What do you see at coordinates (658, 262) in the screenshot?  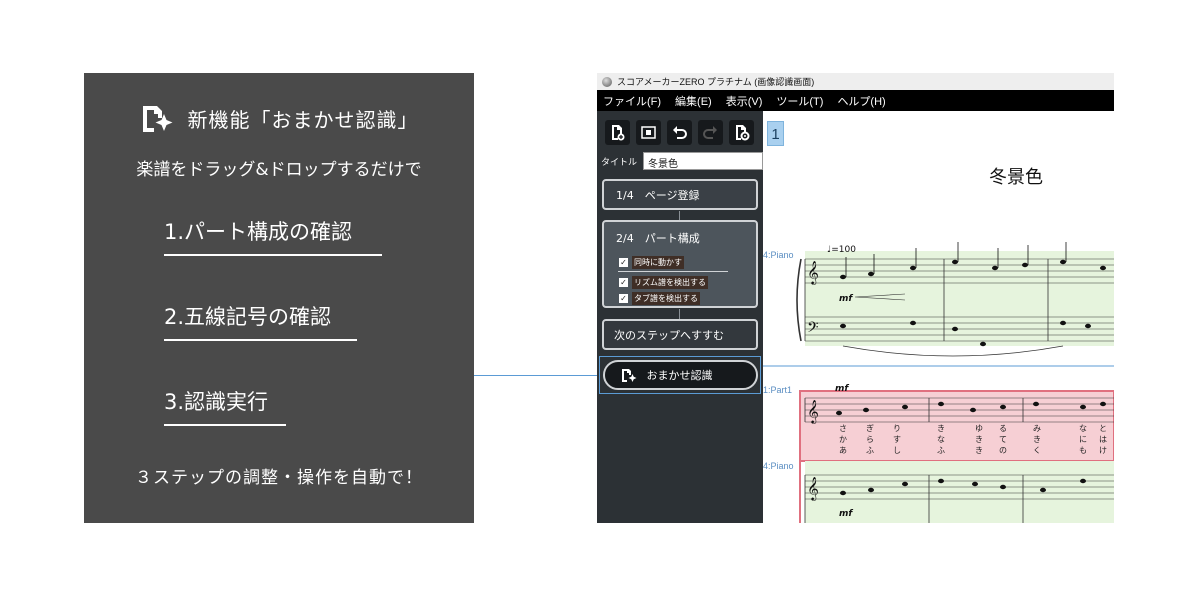 I see `checkbox-label: 同時に動かす` at bounding box center [658, 262].